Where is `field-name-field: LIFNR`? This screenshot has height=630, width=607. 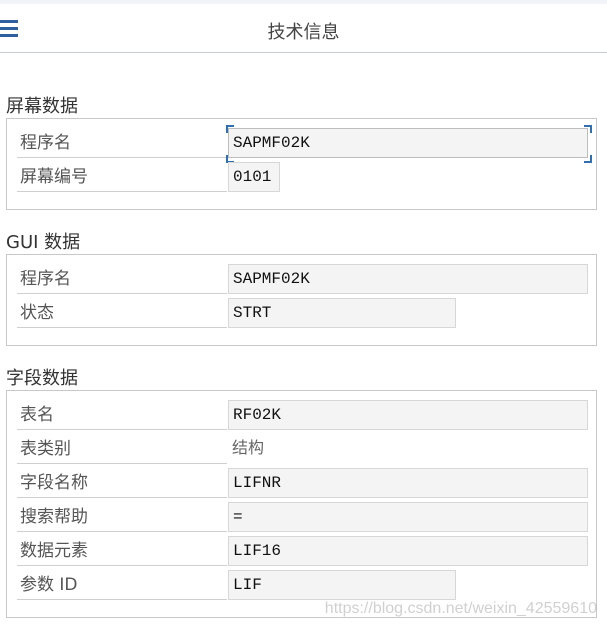
field-name-field: LIFNR is located at coordinates (408, 483).